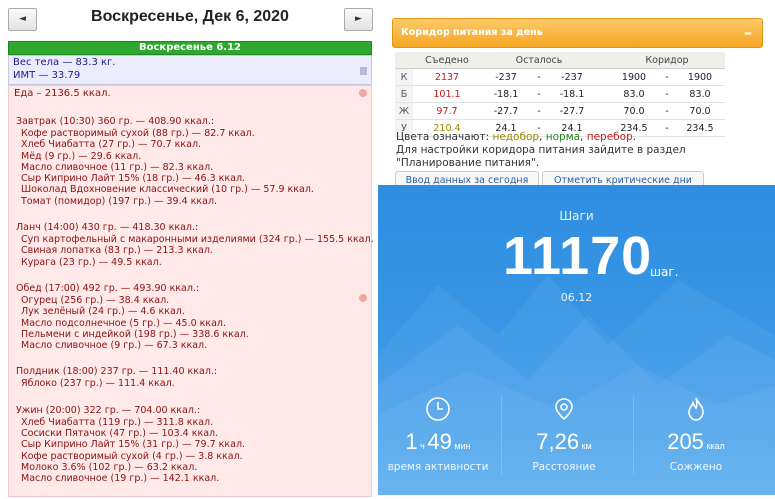  Describe the element at coordinates (696, 409) in the screenshot. I see `flame-icon` at that location.